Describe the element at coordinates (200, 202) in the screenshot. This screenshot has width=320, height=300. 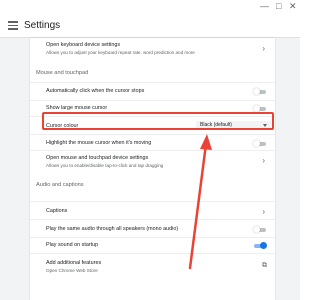
I see `annotation-arrow-icon` at that location.